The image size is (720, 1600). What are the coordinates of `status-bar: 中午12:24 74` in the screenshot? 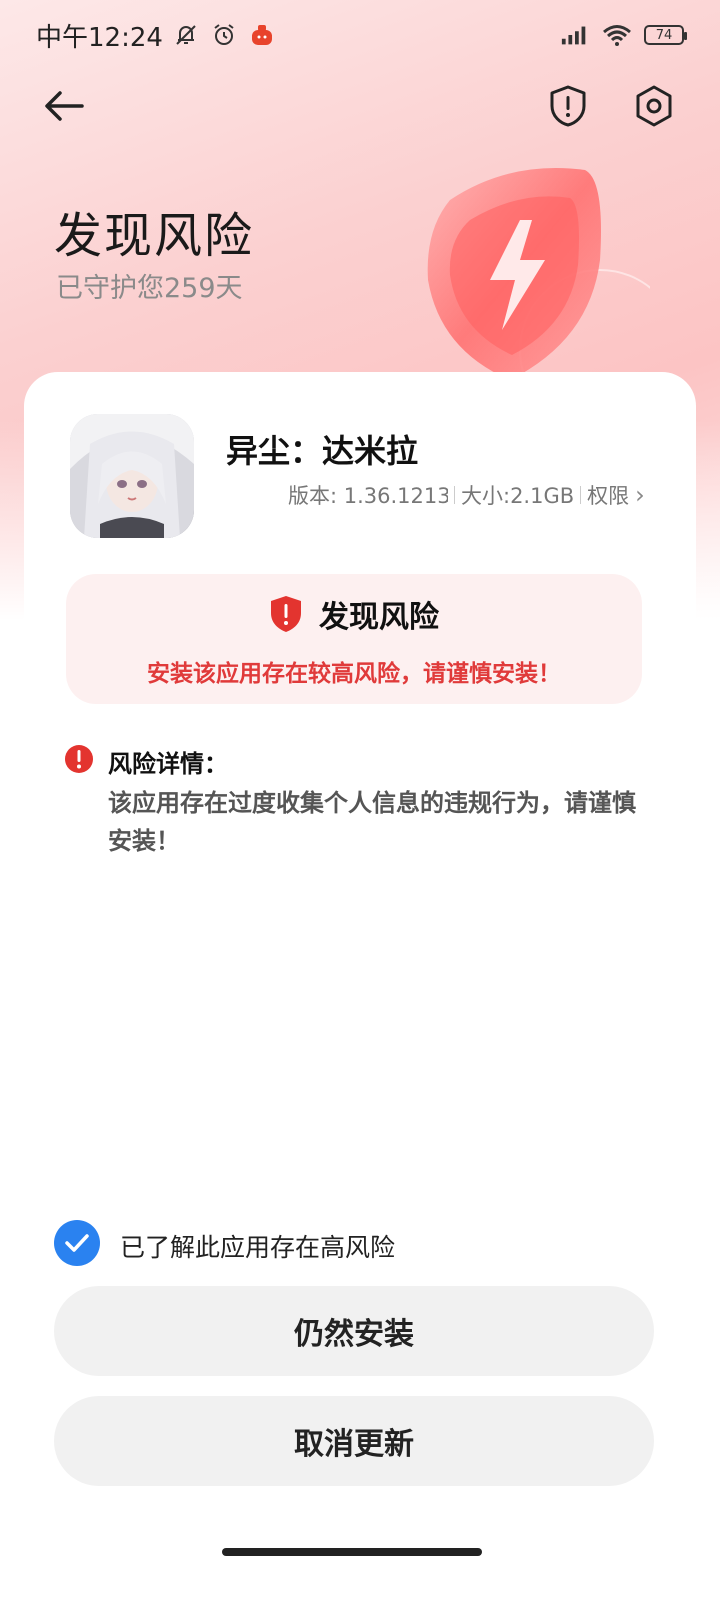 It's located at (360, 35).